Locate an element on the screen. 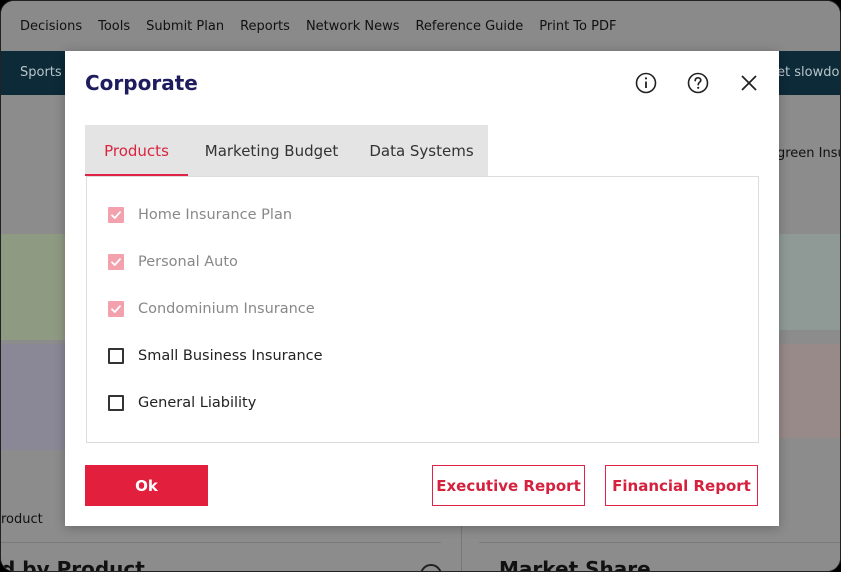 Image resolution: width=841 pixels, height=572 pixels. product-label: Personal Auto is located at coordinates (188, 262).